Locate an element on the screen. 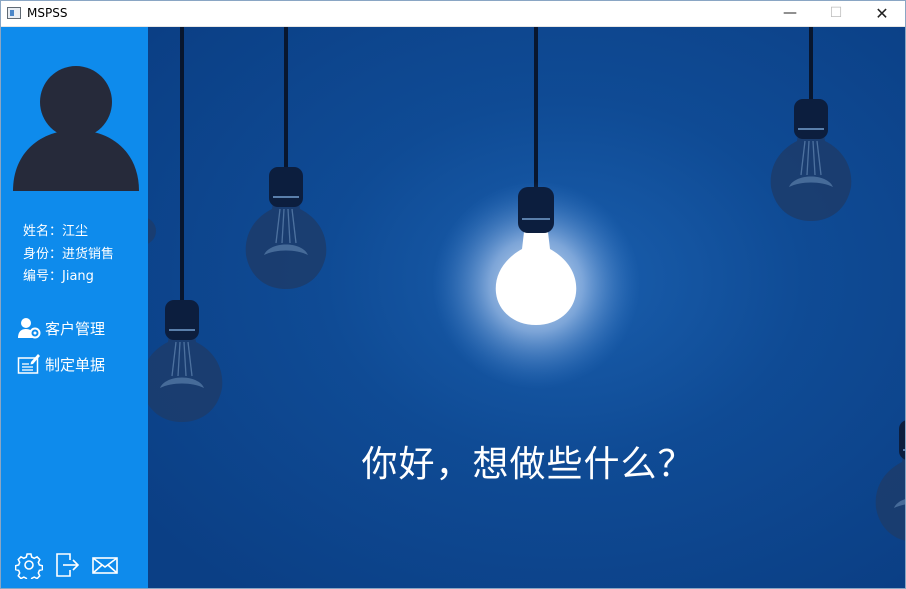  app-icon is located at coordinates (14, 13).